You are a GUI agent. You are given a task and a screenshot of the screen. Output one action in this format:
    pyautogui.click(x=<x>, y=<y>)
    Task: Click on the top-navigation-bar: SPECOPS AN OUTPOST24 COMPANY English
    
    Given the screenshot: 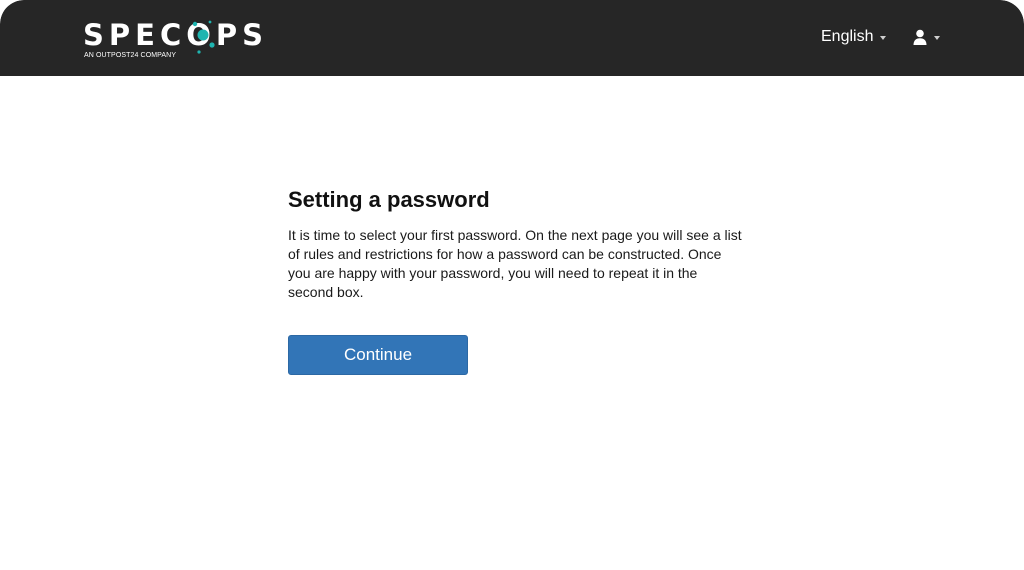 What is the action you would take?
    pyautogui.click(x=512, y=38)
    